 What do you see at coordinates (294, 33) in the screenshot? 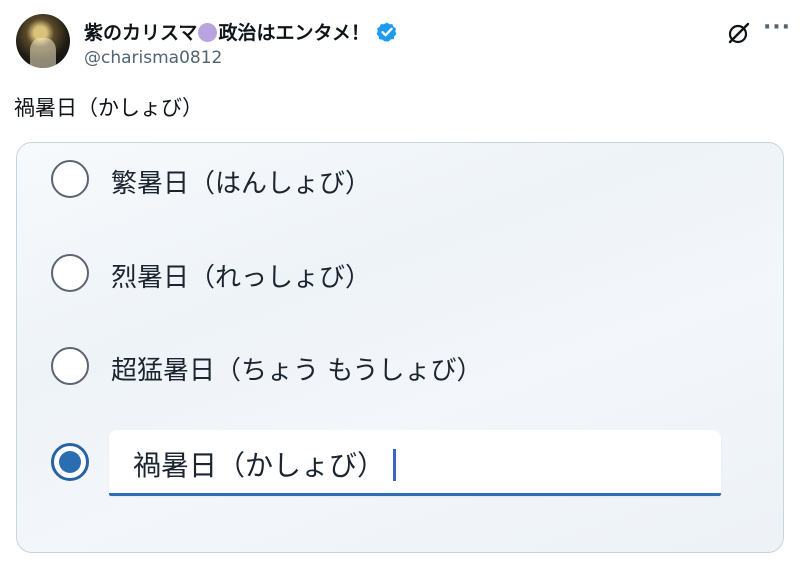
I see `display-name-part2: 政治はエンタメ！` at bounding box center [294, 33].